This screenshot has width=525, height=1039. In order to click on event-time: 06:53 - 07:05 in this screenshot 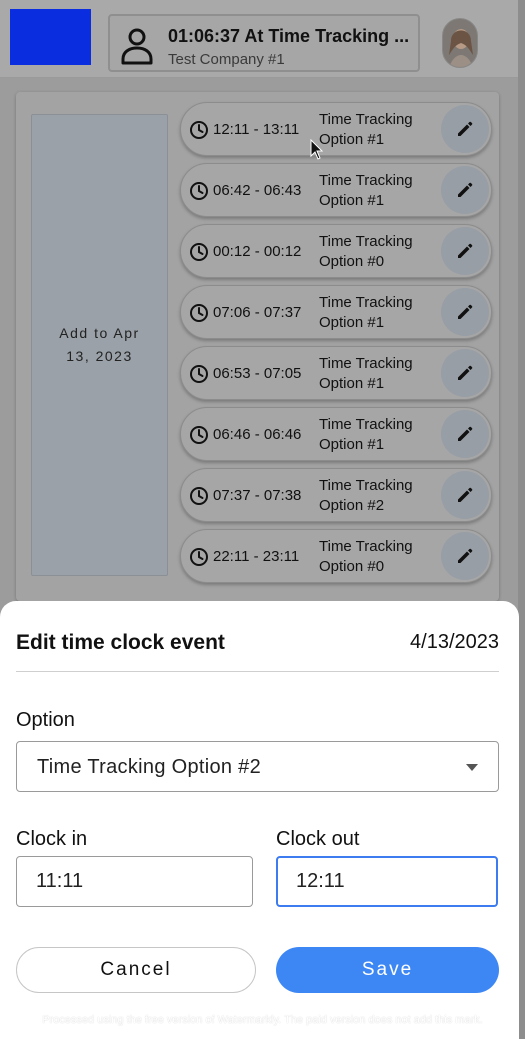, I will do `click(257, 373)`.